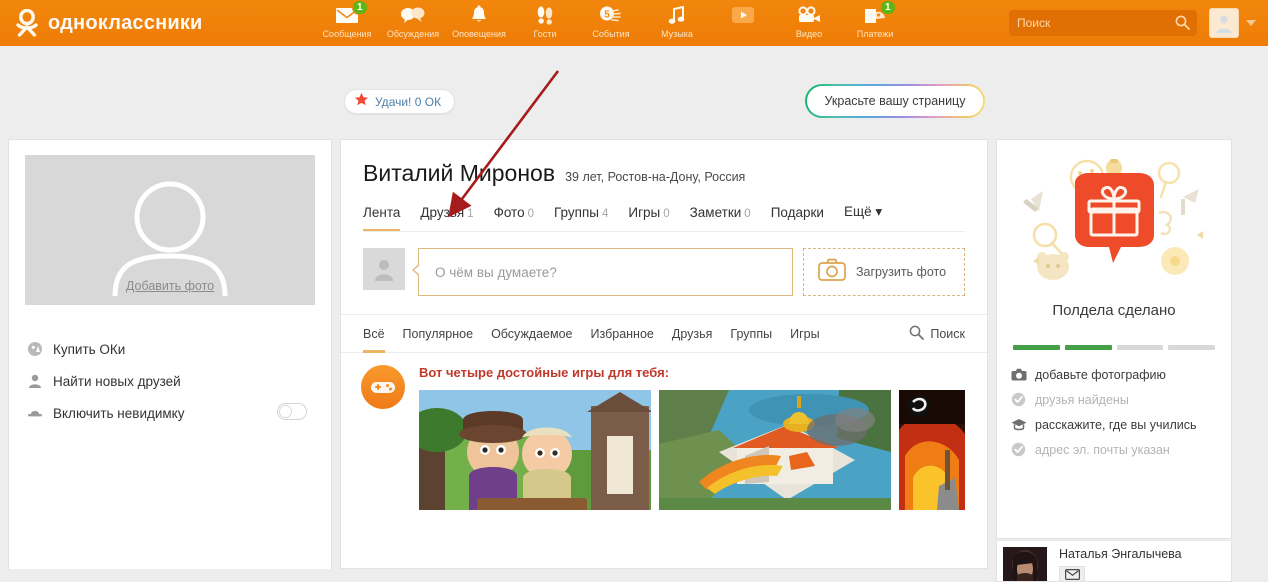  Describe the element at coordinates (1114, 347) in the screenshot. I see `completion-progress-bar` at that location.